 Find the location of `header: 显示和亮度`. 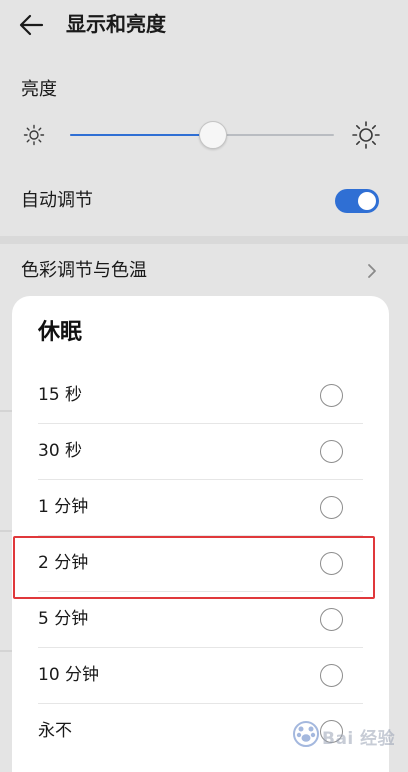

header: 显示和亮度 is located at coordinates (204, 26).